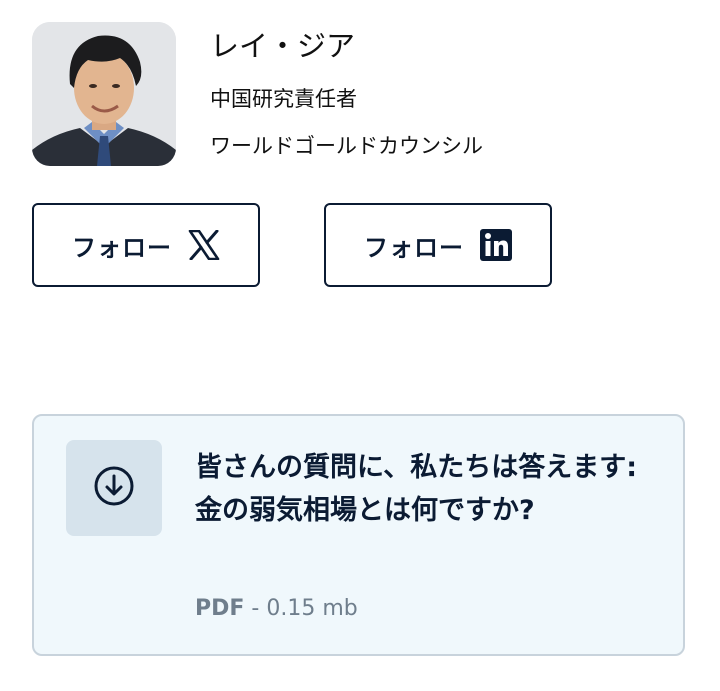  Describe the element at coordinates (414, 247) in the screenshot. I see `follow-linkedin-label: フォロー` at that location.